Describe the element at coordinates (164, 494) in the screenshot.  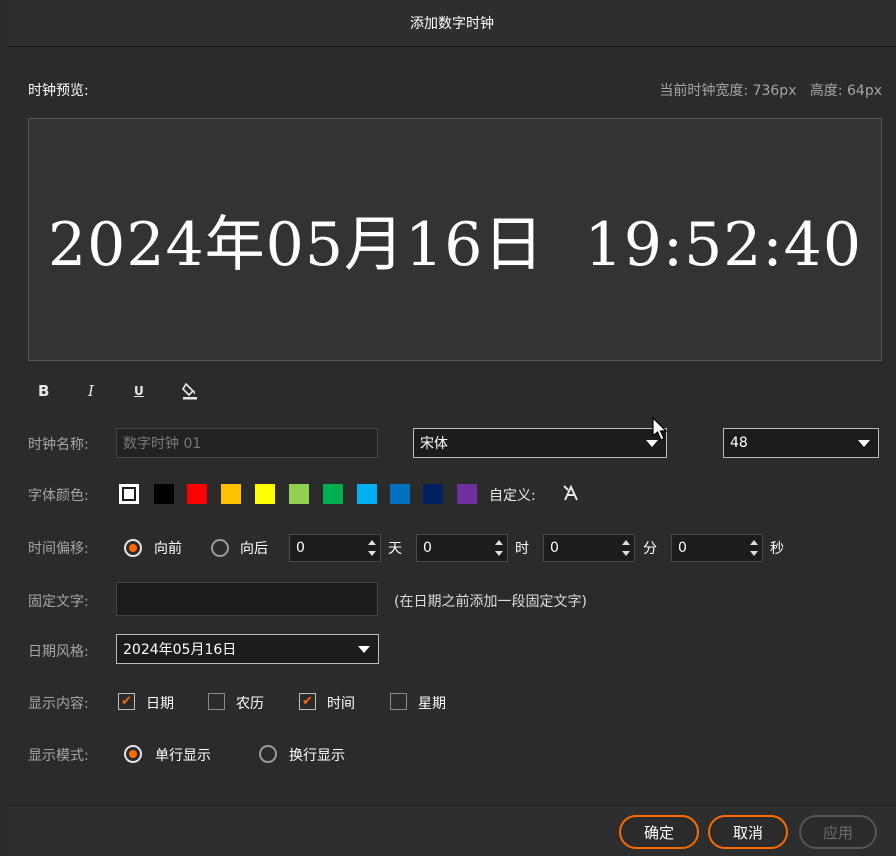
I see `color-swatch-black` at that location.